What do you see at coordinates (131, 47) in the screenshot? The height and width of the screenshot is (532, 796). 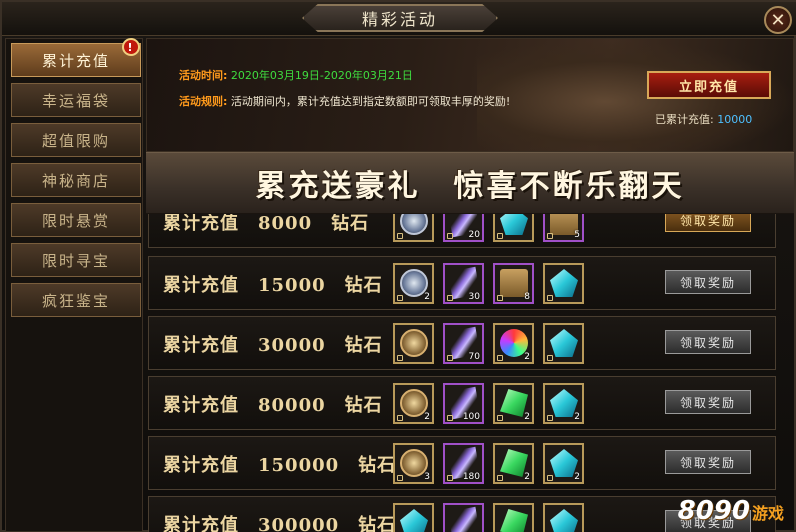 I see `alert-badge-icon: !` at bounding box center [131, 47].